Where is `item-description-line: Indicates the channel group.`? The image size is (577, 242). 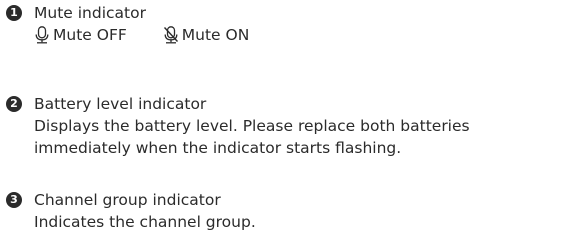
item-description-line: Indicates the channel group. is located at coordinates (145, 222).